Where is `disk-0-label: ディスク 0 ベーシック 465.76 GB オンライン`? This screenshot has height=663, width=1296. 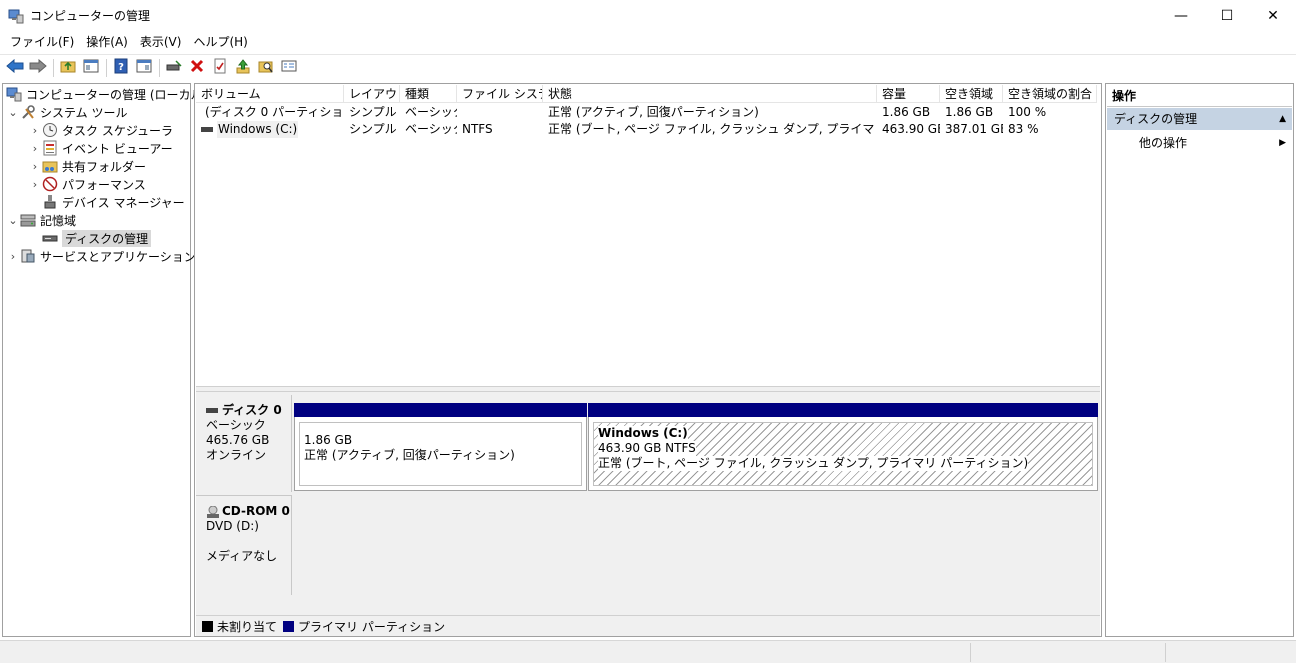
disk-0-label: ディスク 0 ベーシック 465.76 GB オンライン is located at coordinates (244, 443).